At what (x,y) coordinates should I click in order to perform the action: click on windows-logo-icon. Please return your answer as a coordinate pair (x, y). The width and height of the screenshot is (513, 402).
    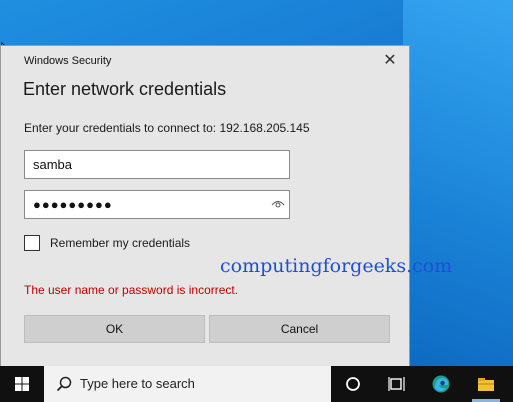
    Looking at the image, I should click on (22, 384).